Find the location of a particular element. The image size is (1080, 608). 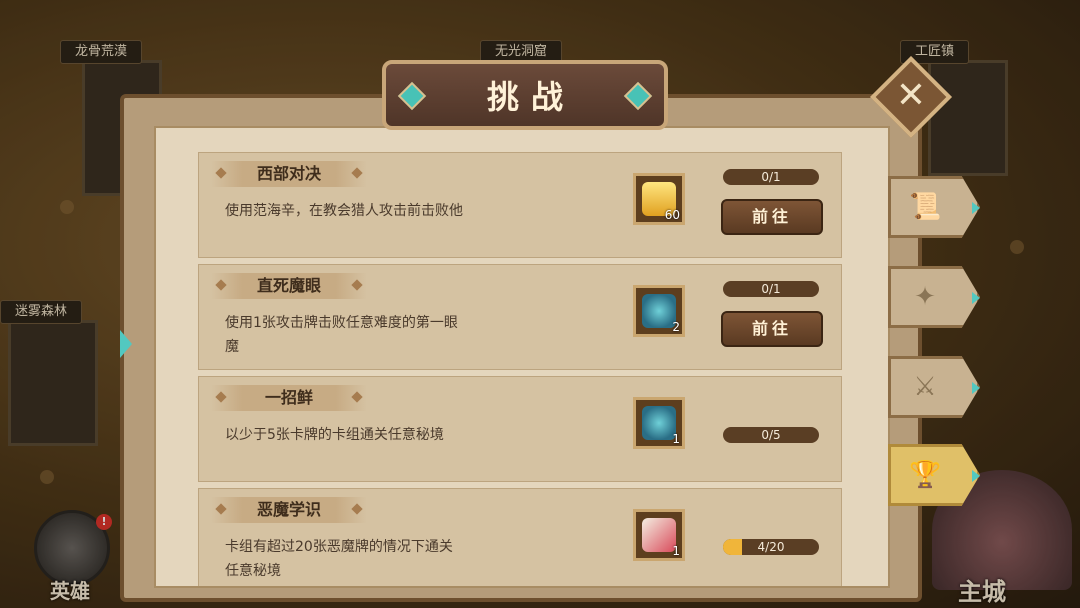

dialog-title-plate: 挑战 is located at coordinates (525, 95).